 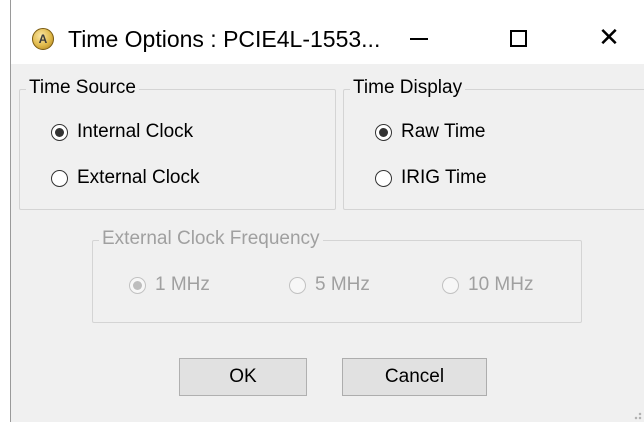 I want to click on time-display-legend: Time Display, so click(x=408, y=88).